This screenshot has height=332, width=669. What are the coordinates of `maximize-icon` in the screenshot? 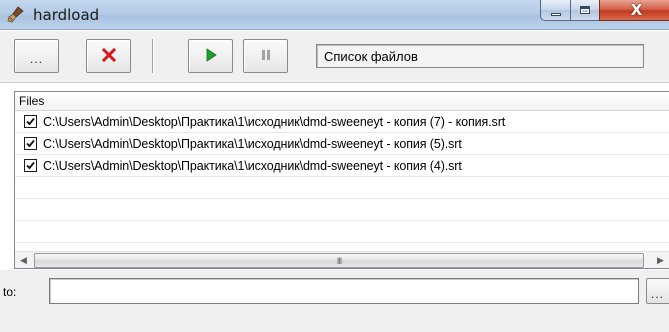 It's located at (585, 10).